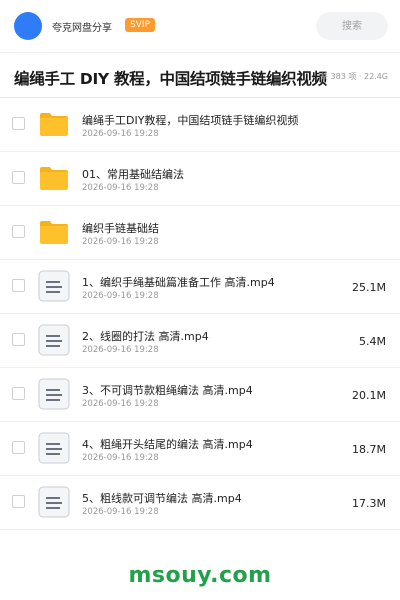  What do you see at coordinates (369, 449) in the screenshot?
I see `file-size: 18.7M` at bounding box center [369, 449].